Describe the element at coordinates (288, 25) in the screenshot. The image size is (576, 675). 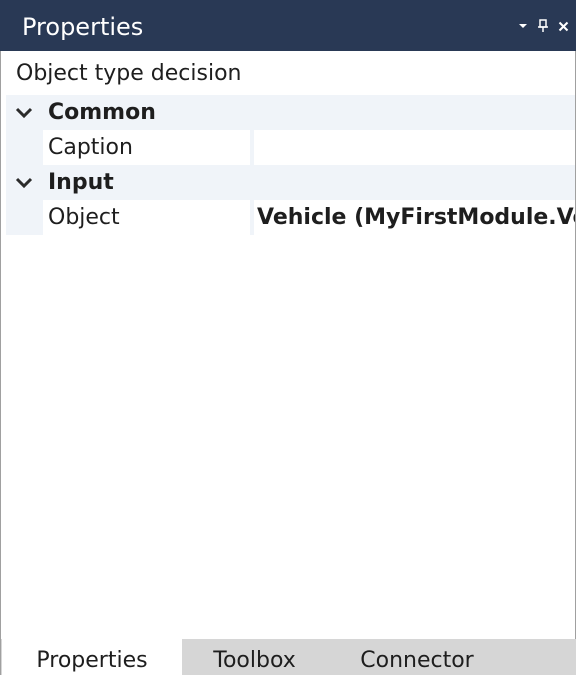
I see `panel-titlebar: Properties` at that location.